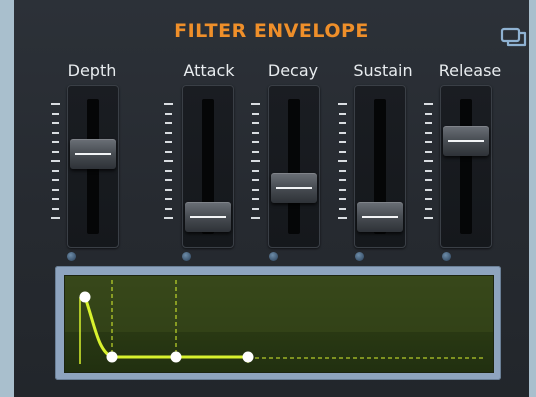 The height and width of the screenshot is (397, 536). Describe the element at coordinates (359, 256) in the screenshot. I see `sustain-led` at that location.